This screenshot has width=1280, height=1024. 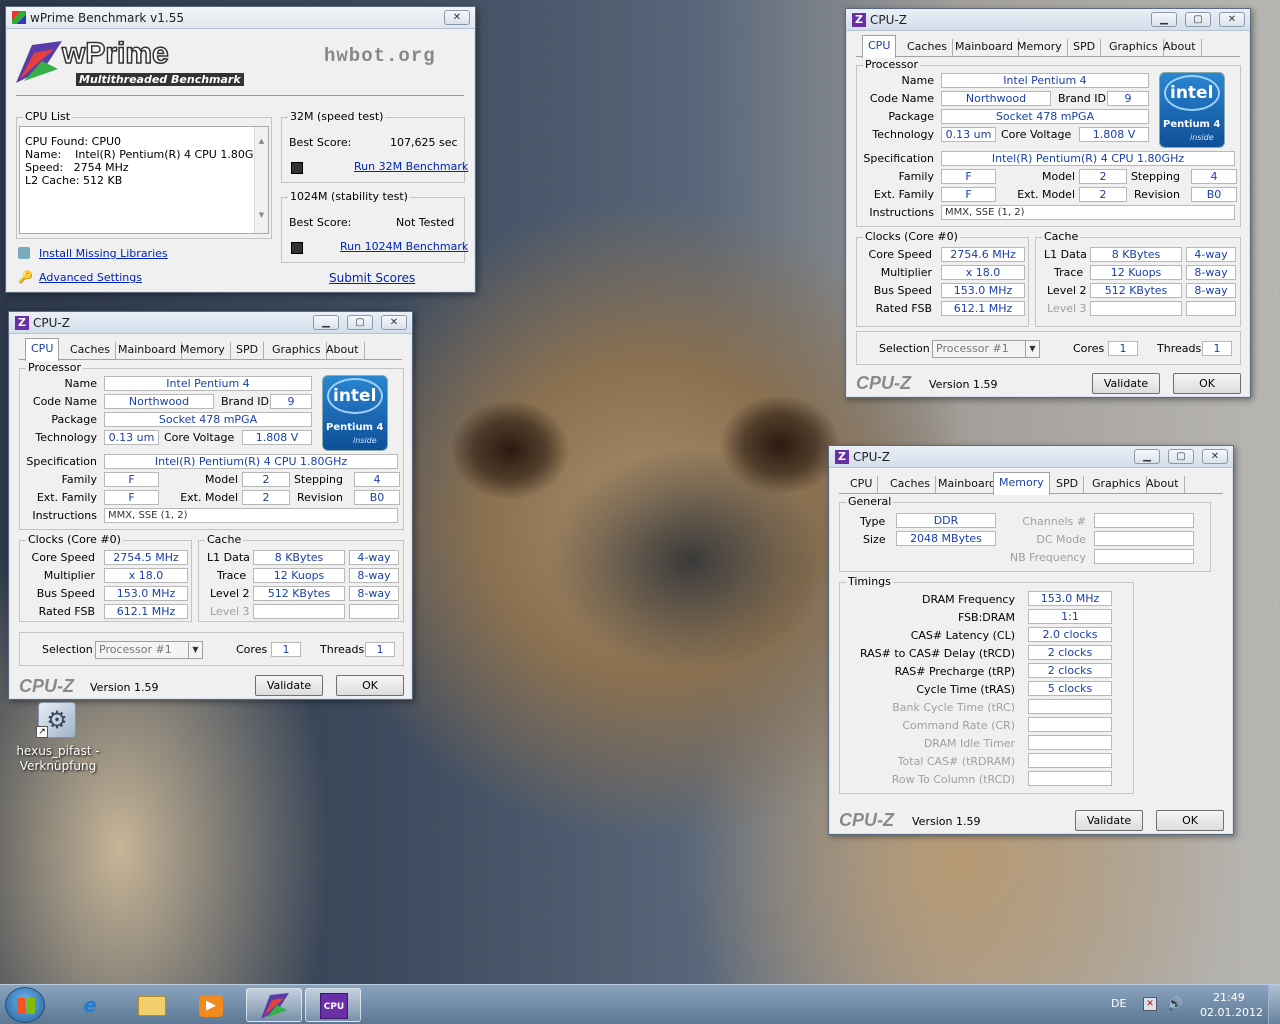 I want to click on cpu-found-line: CPU Found: CPU0, so click(x=73, y=141).